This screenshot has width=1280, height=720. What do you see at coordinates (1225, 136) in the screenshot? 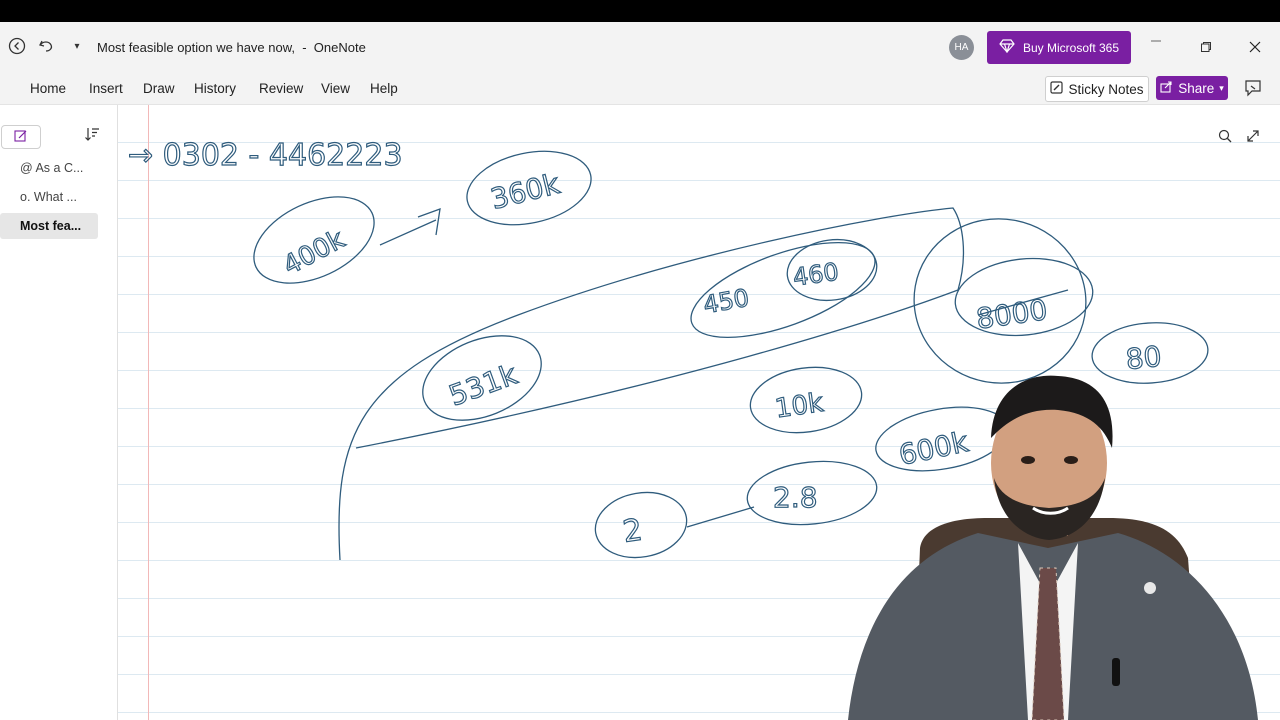
I see `search-icon` at bounding box center [1225, 136].